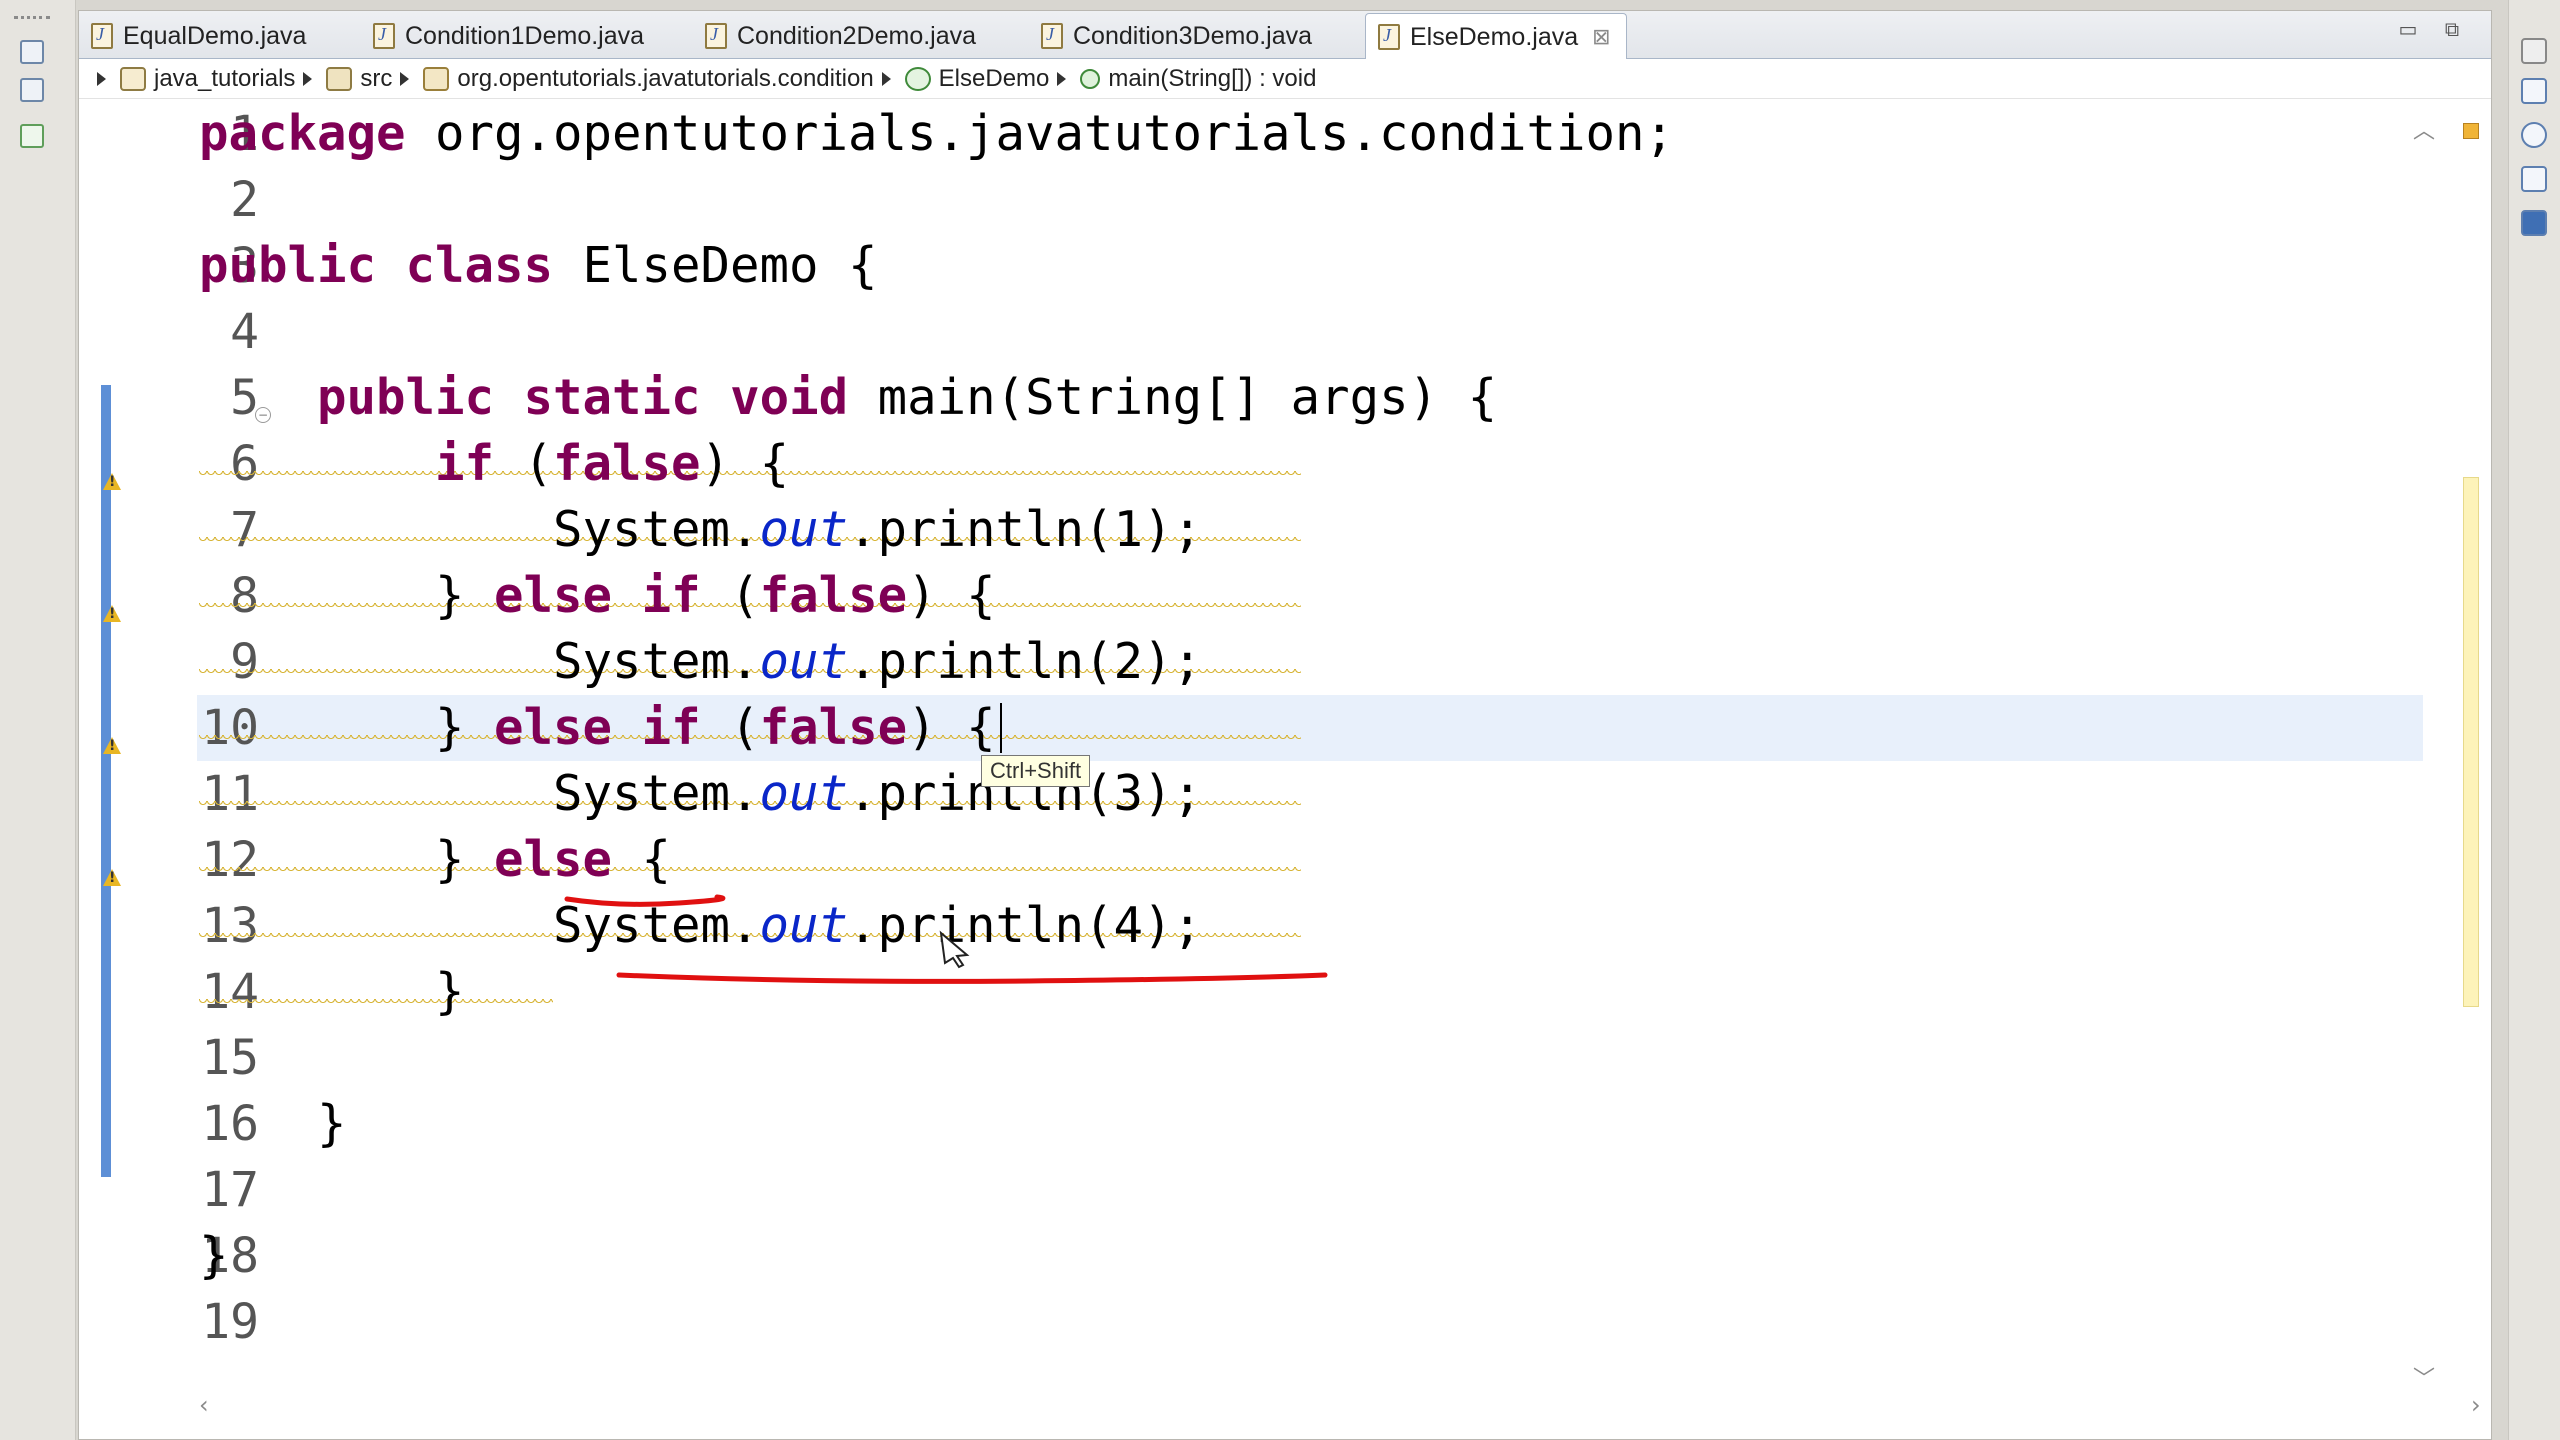 This screenshot has width=2560, height=1440. I want to click on tab-condition1demo: Condition1Demo.java, so click(526, 36).